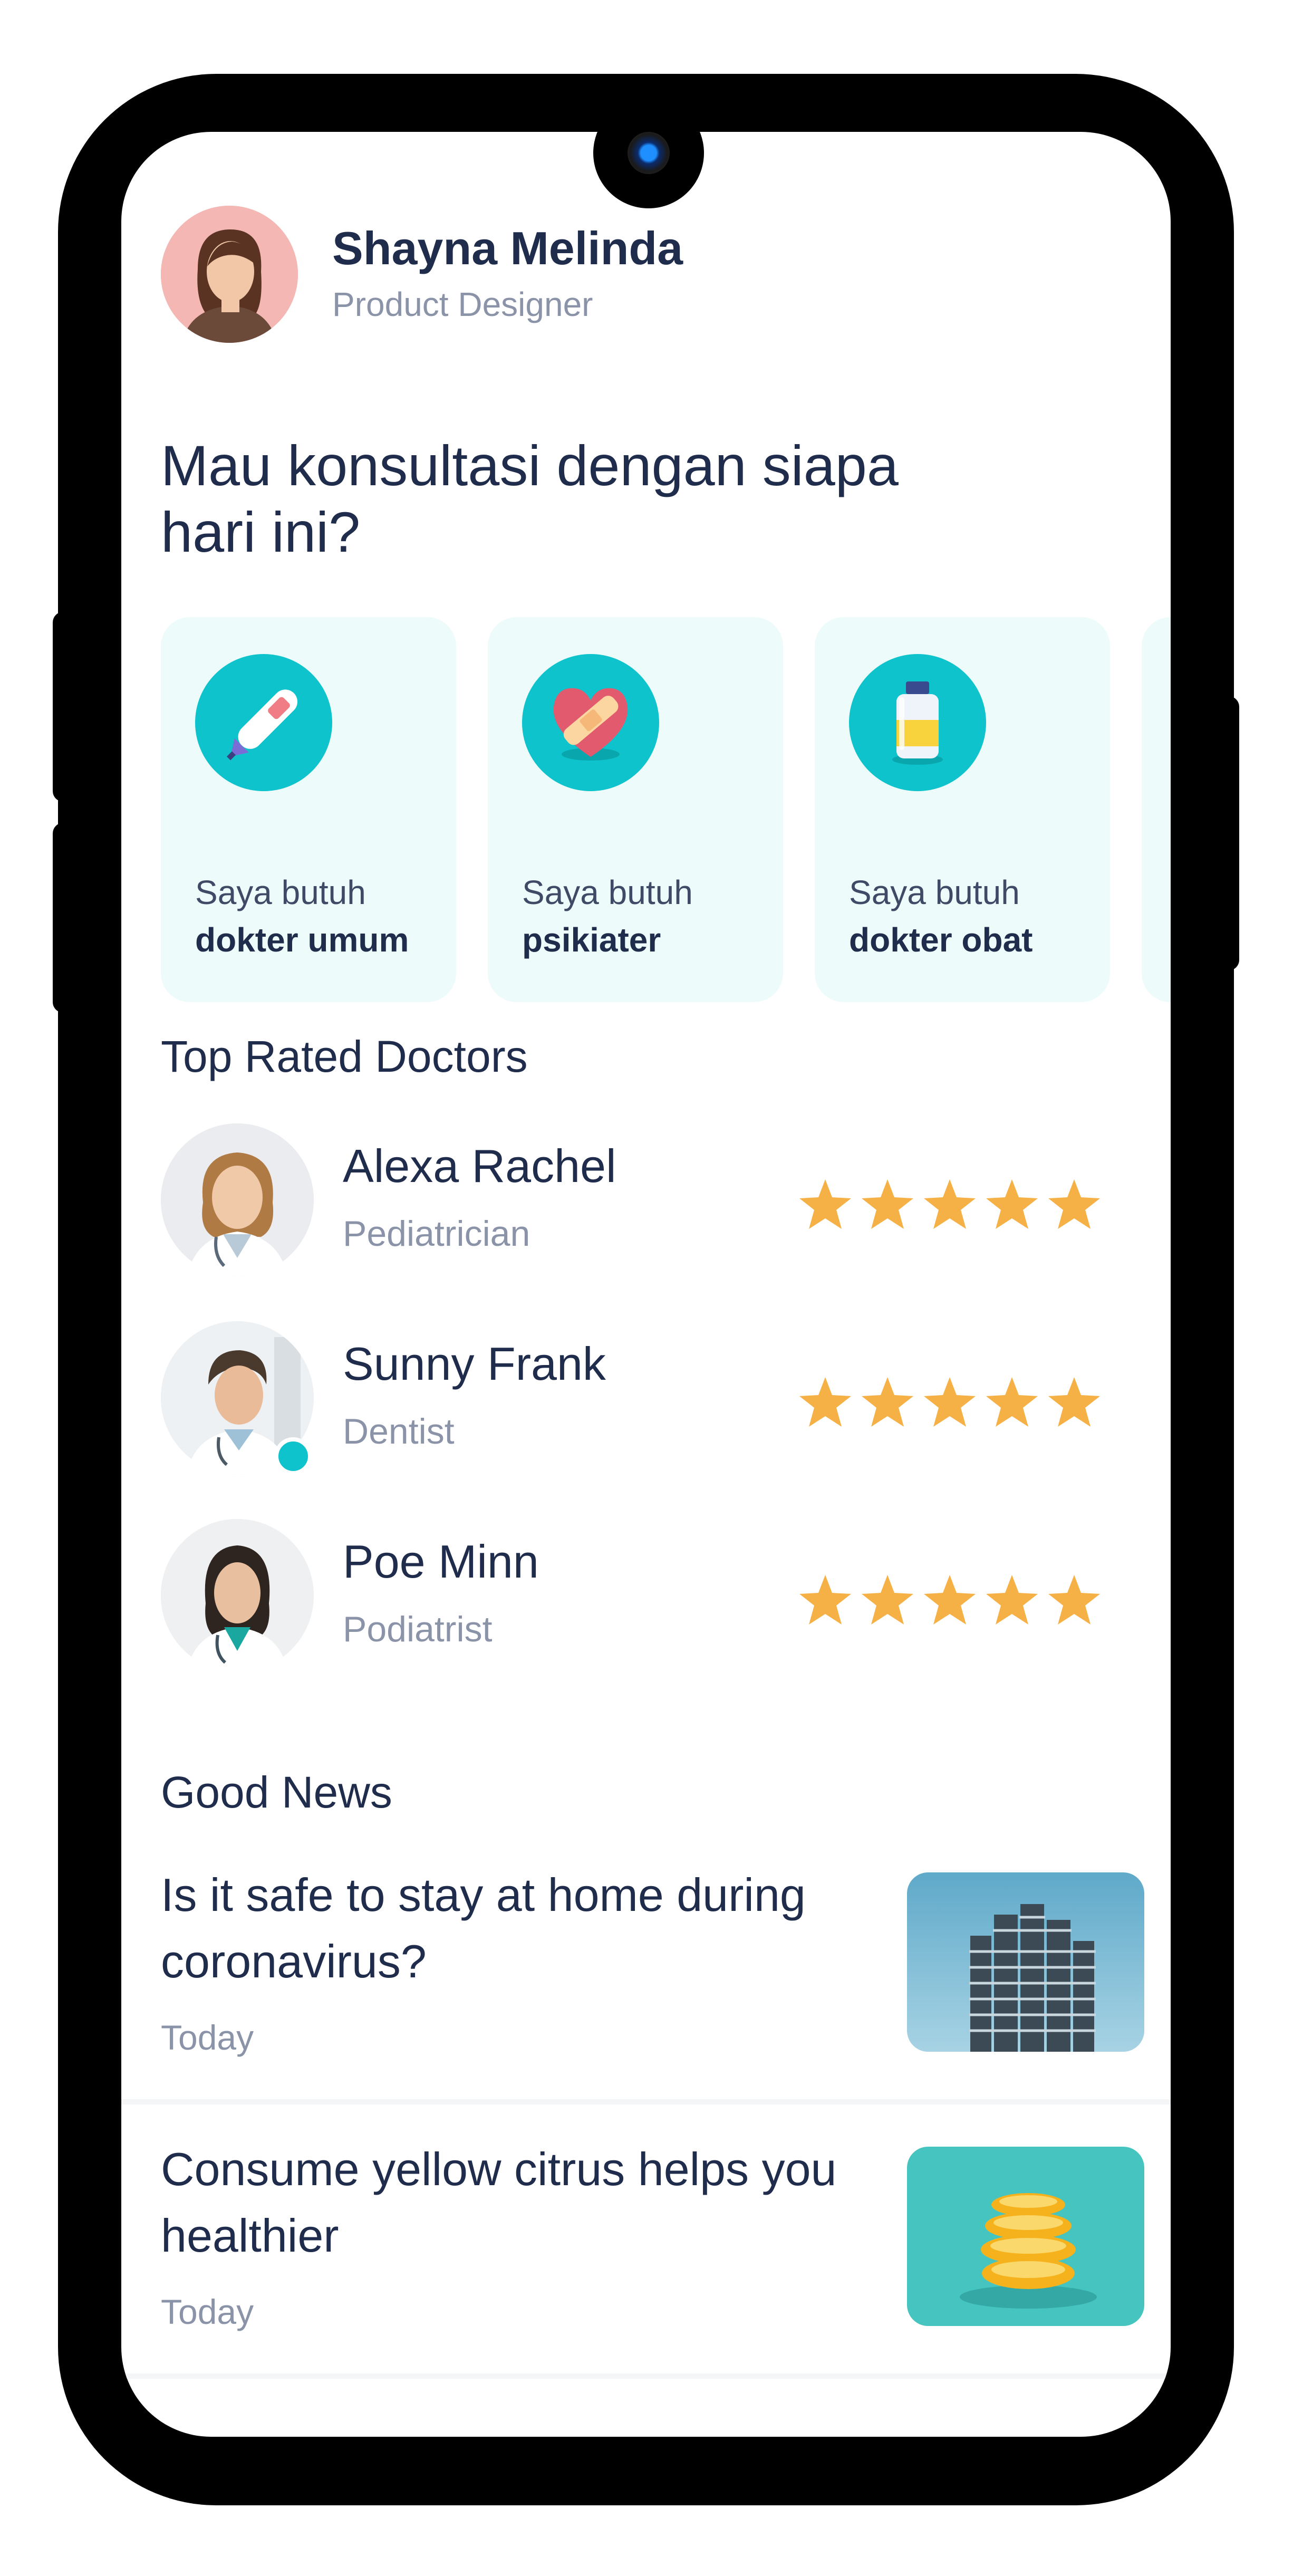  I want to click on volume-up-button, so click(64, 707).